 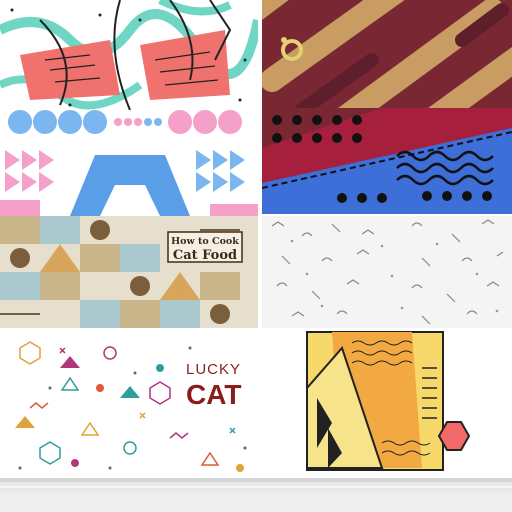 I want to click on cat-food-title-line2: Cat Food, so click(x=205, y=255).